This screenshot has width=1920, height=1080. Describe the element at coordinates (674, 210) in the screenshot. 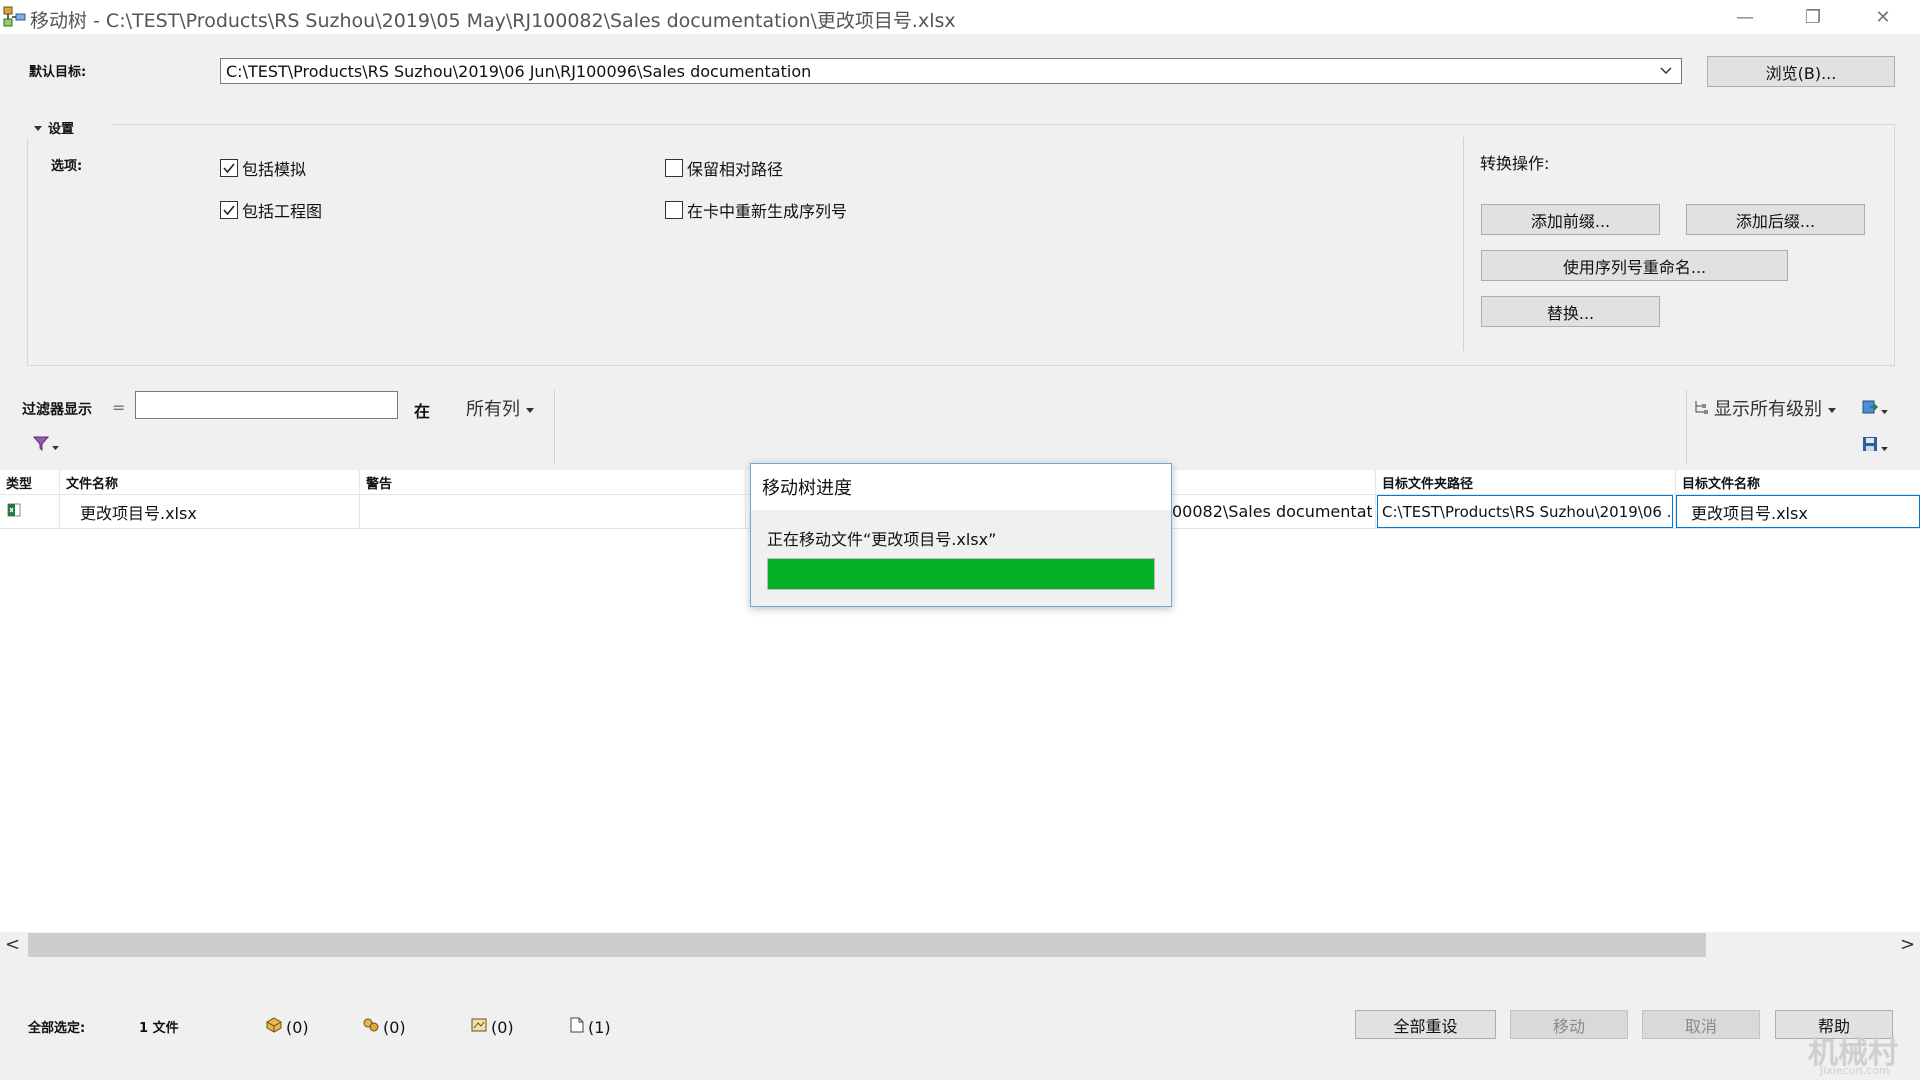

I see `regenerate-serial-checkbox` at that location.